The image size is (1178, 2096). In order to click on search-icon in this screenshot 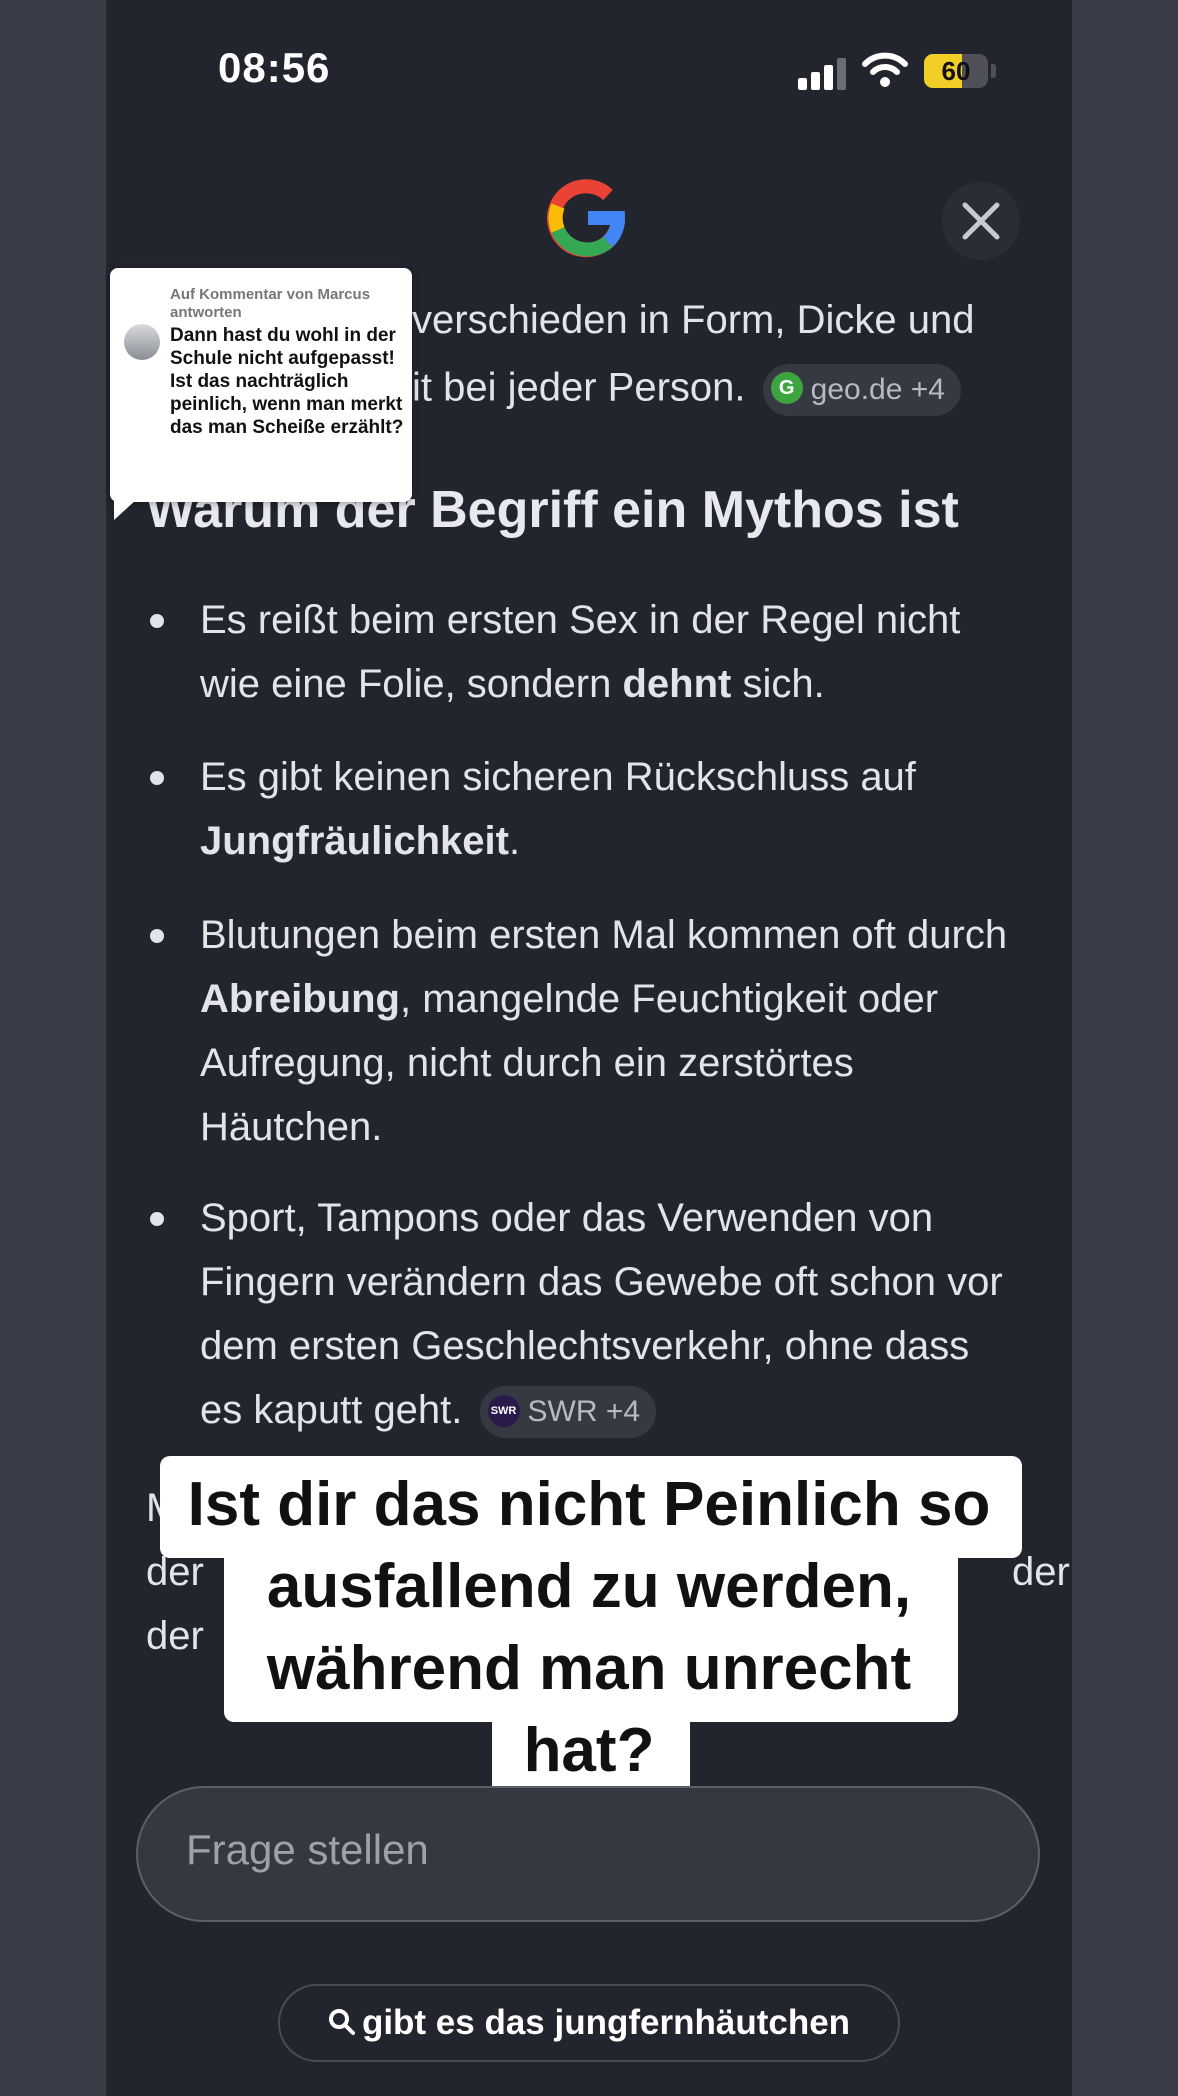, I will do `click(341, 2021)`.